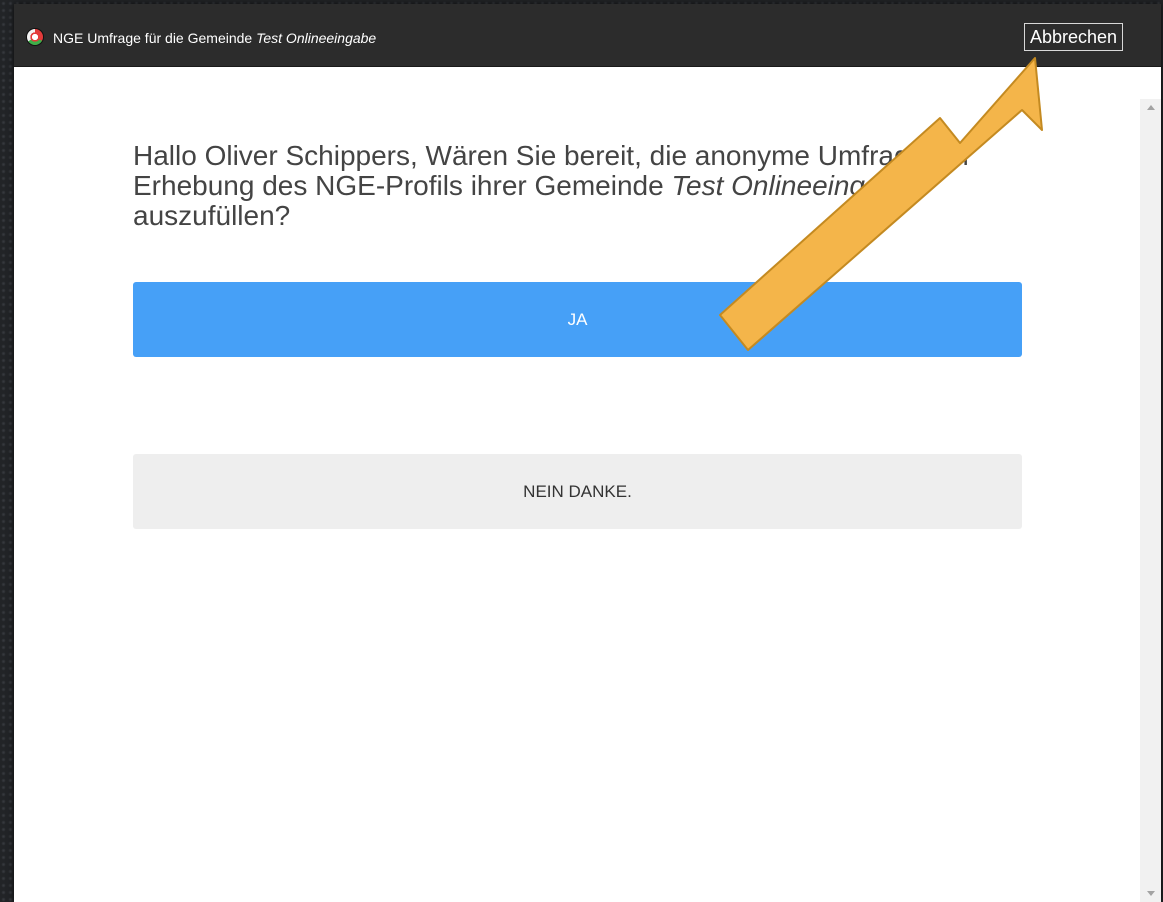 The image size is (1163, 902). What do you see at coordinates (791, 185) in the screenshot?
I see `question-community: Test Onlineeingabe` at bounding box center [791, 185].